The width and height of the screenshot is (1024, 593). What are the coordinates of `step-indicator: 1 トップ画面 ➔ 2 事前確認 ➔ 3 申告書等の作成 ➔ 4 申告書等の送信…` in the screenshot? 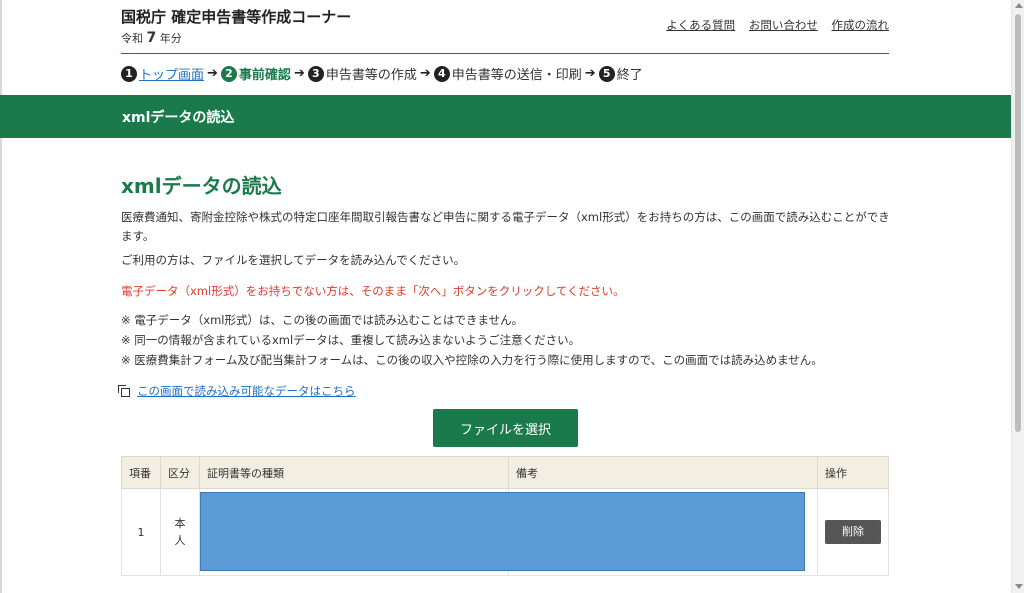 It's located at (382, 73).